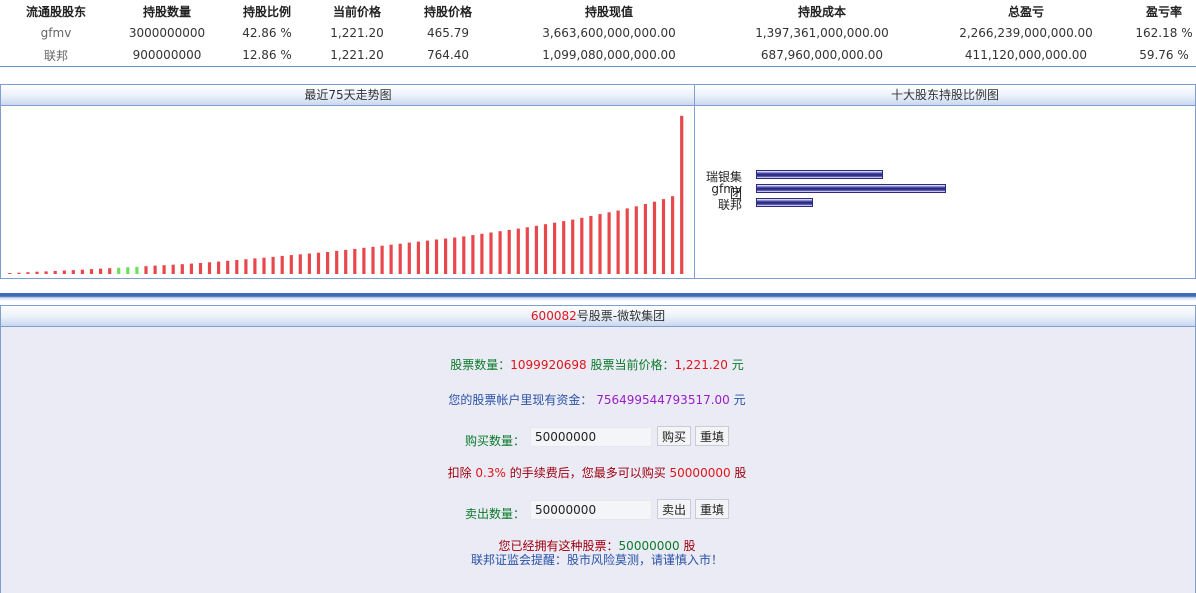  Describe the element at coordinates (553, 316) in the screenshot. I see `stock-code: 600082` at that location.